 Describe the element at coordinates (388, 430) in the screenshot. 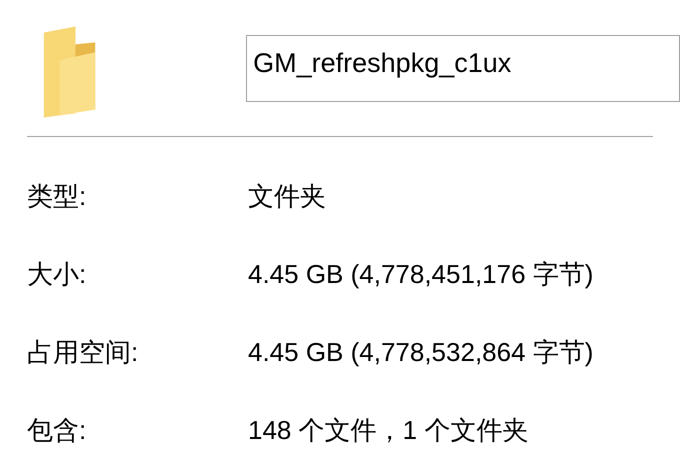

I see `property-value: 148 个文件，1 个文件夹` at that location.